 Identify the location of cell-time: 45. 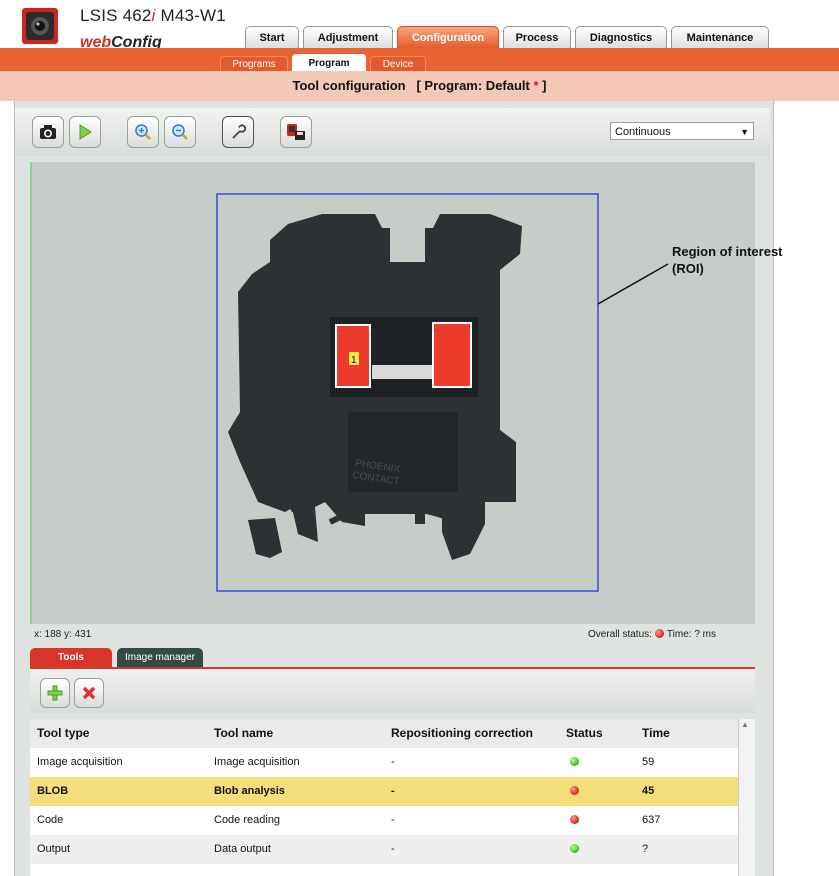
(648, 791).